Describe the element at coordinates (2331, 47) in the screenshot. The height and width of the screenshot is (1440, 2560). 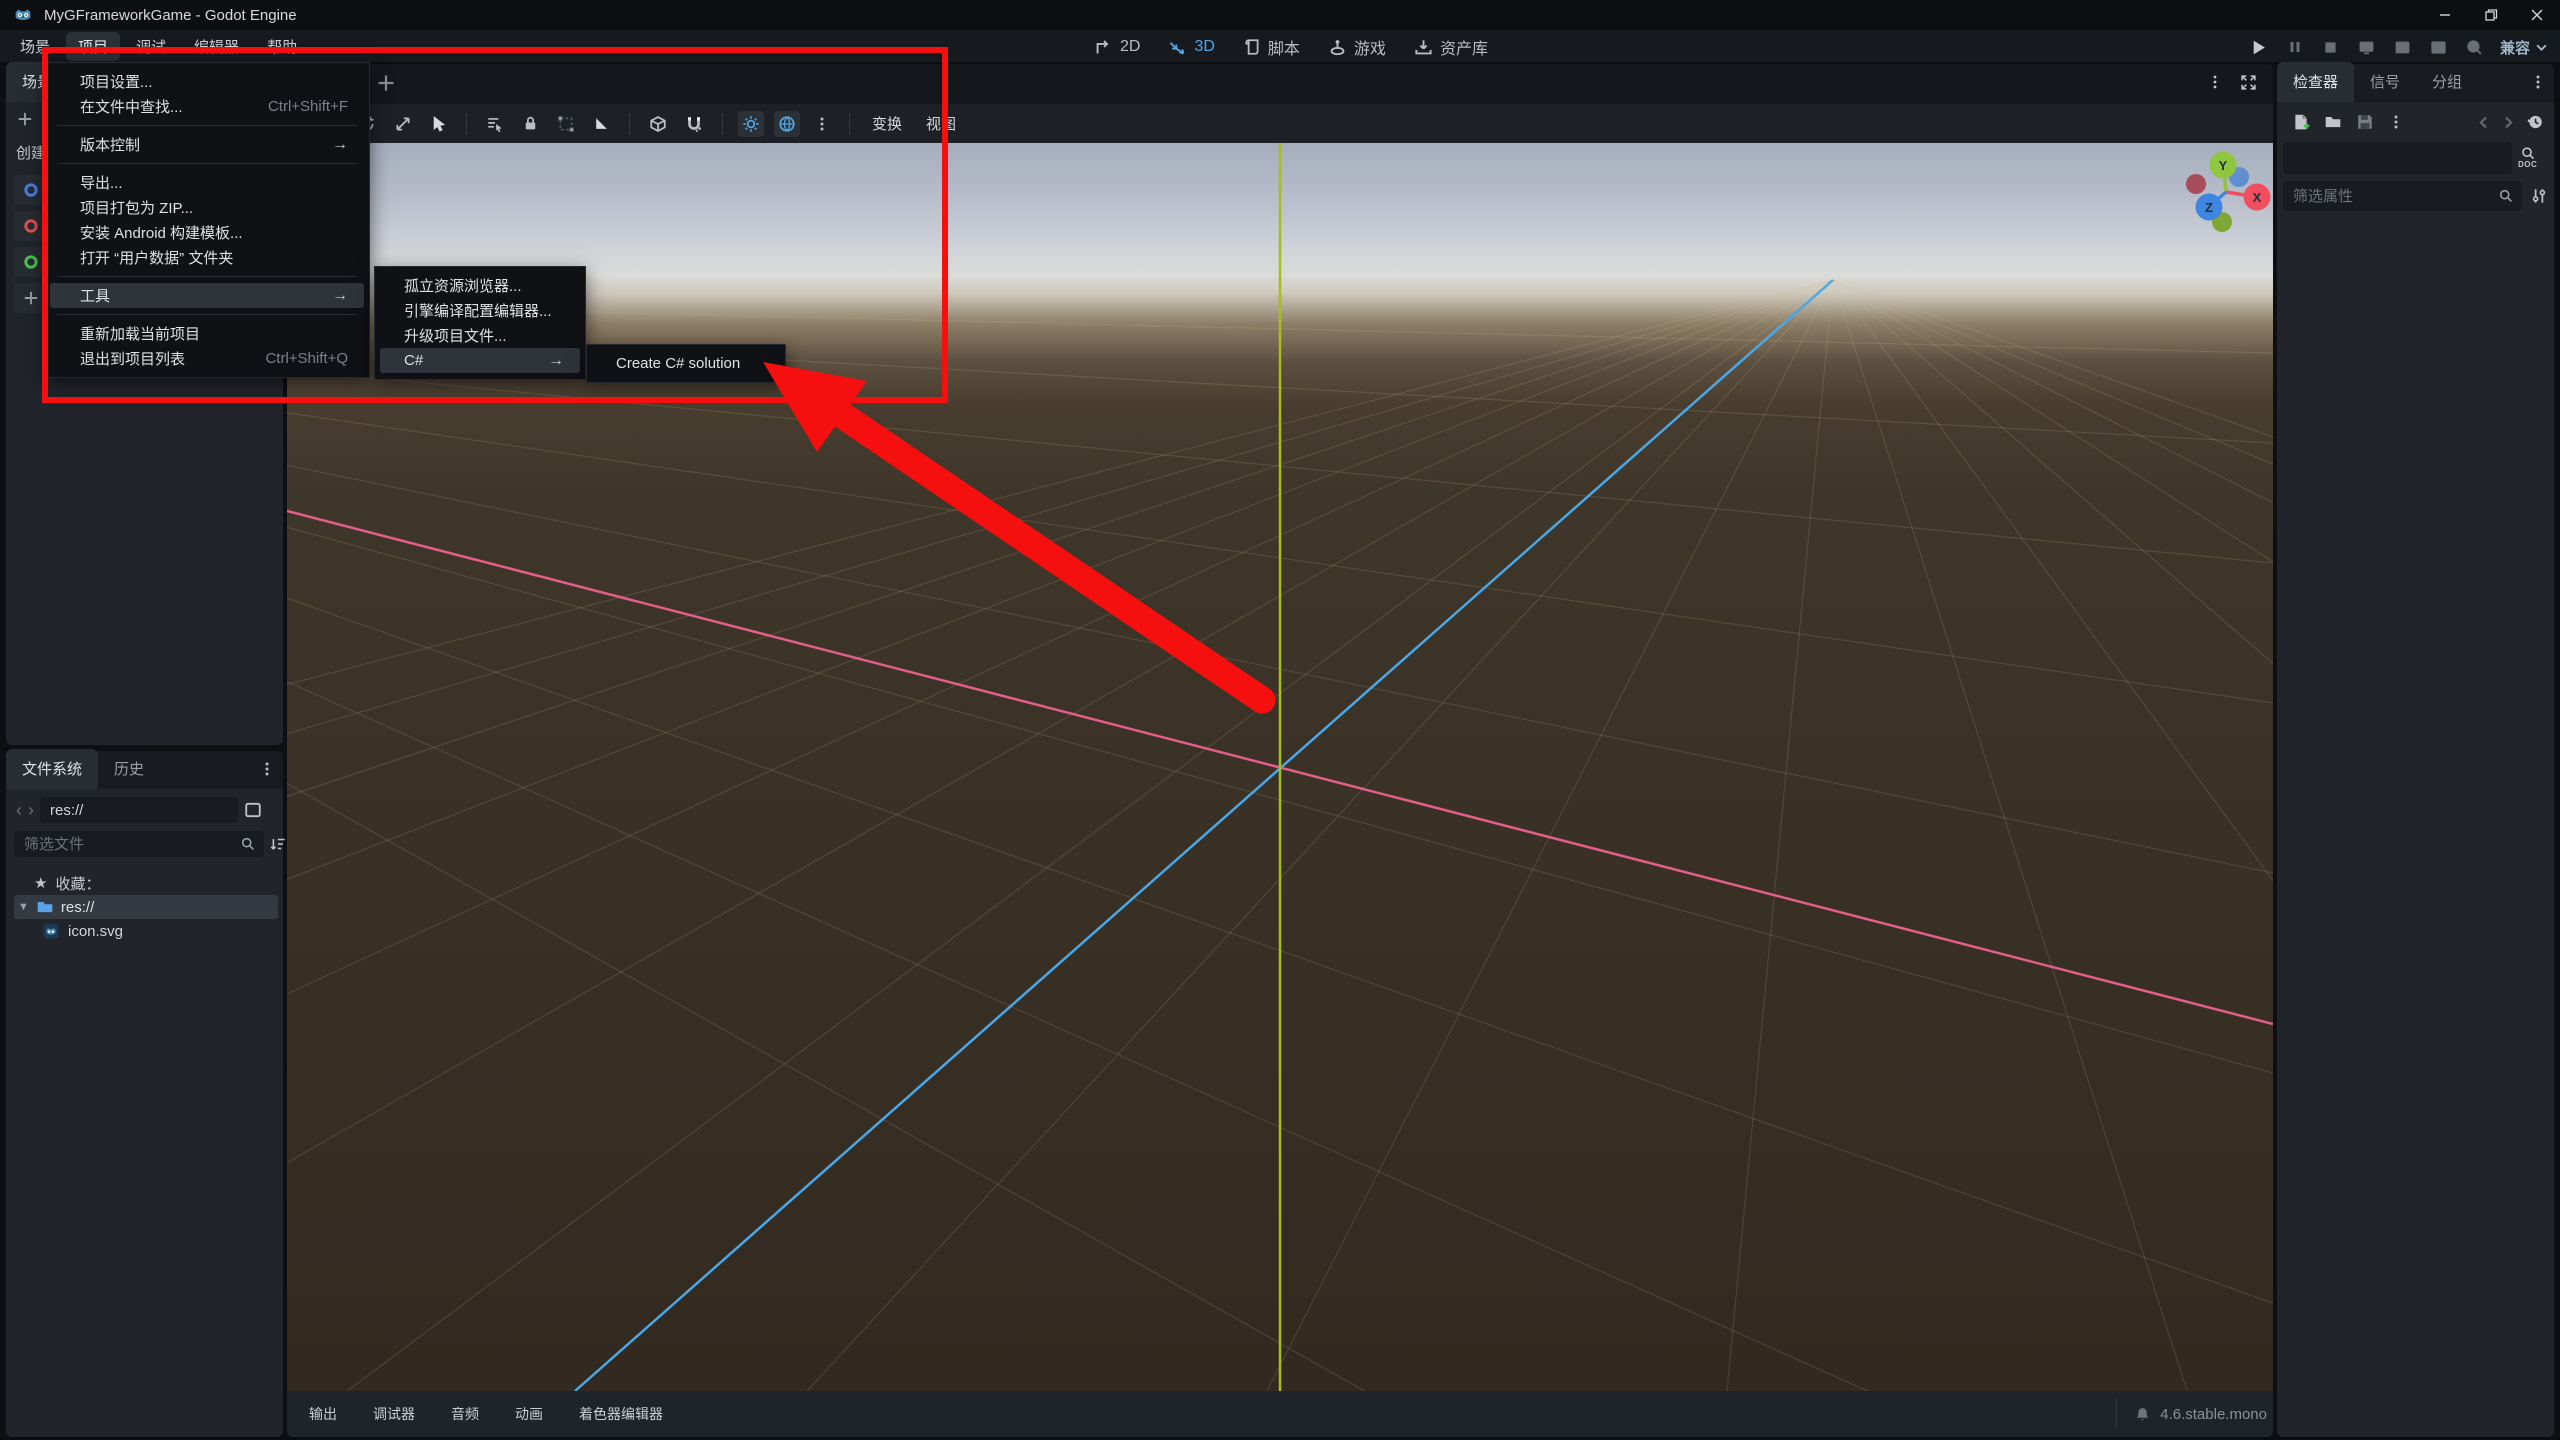
I see `stop-button` at that location.